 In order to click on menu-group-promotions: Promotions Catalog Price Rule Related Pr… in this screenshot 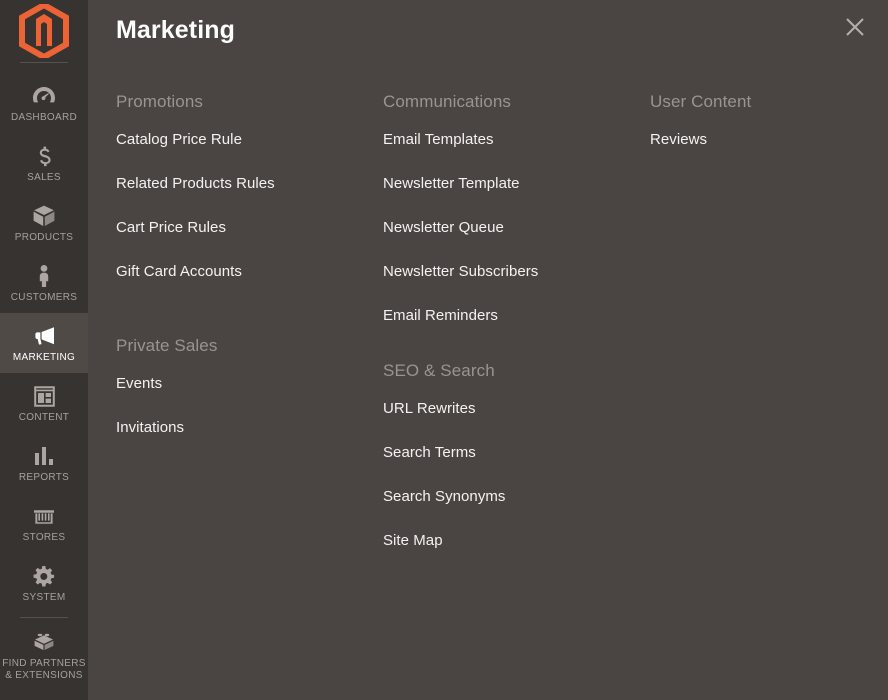, I will do `click(249, 186)`.